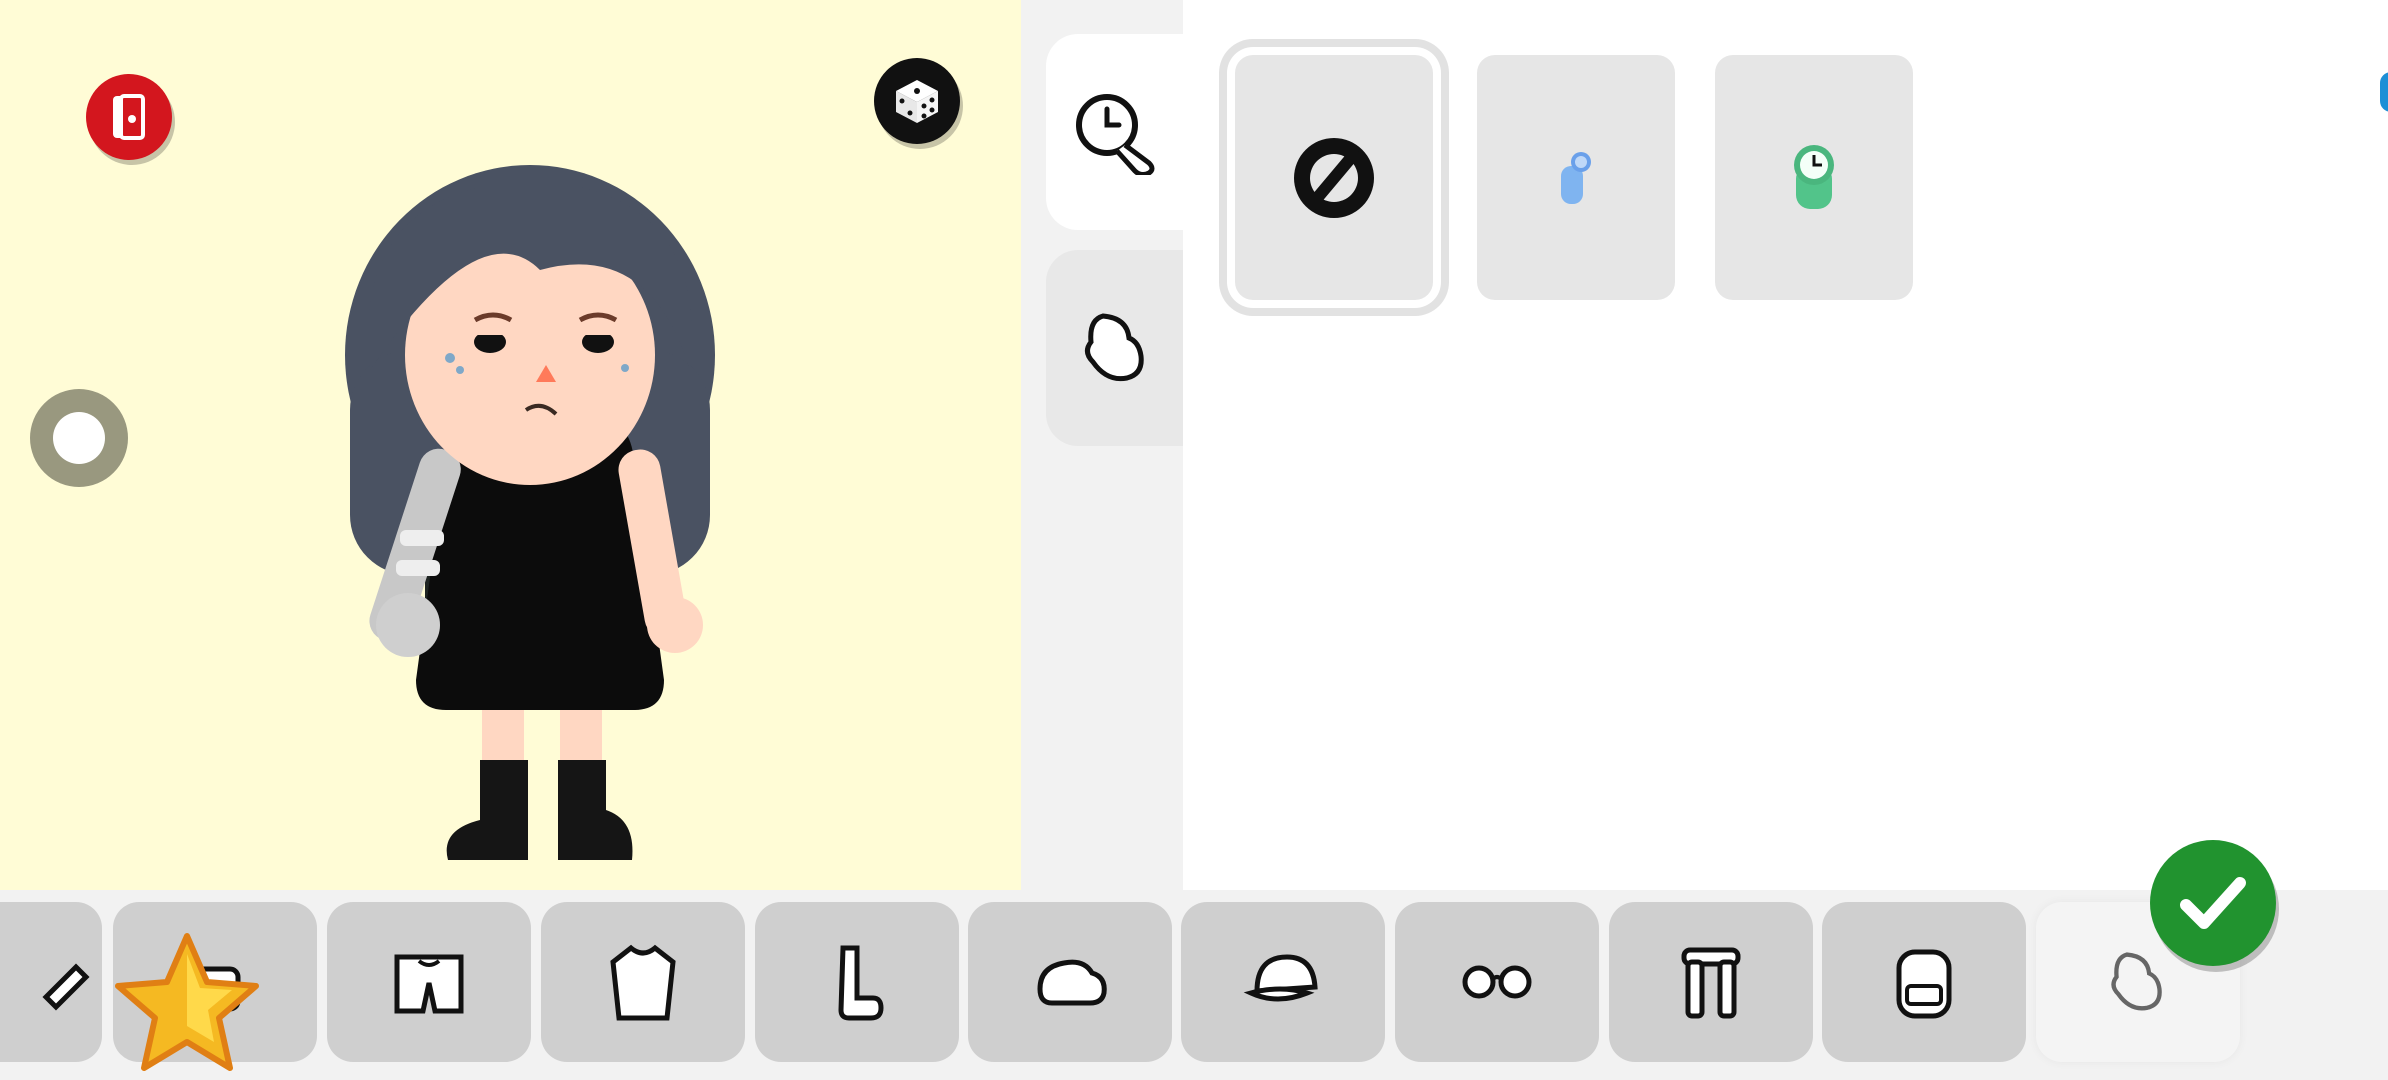 This screenshot has height=1080, width=2388. I want to click on scarf-icon, so click(1711, 983).